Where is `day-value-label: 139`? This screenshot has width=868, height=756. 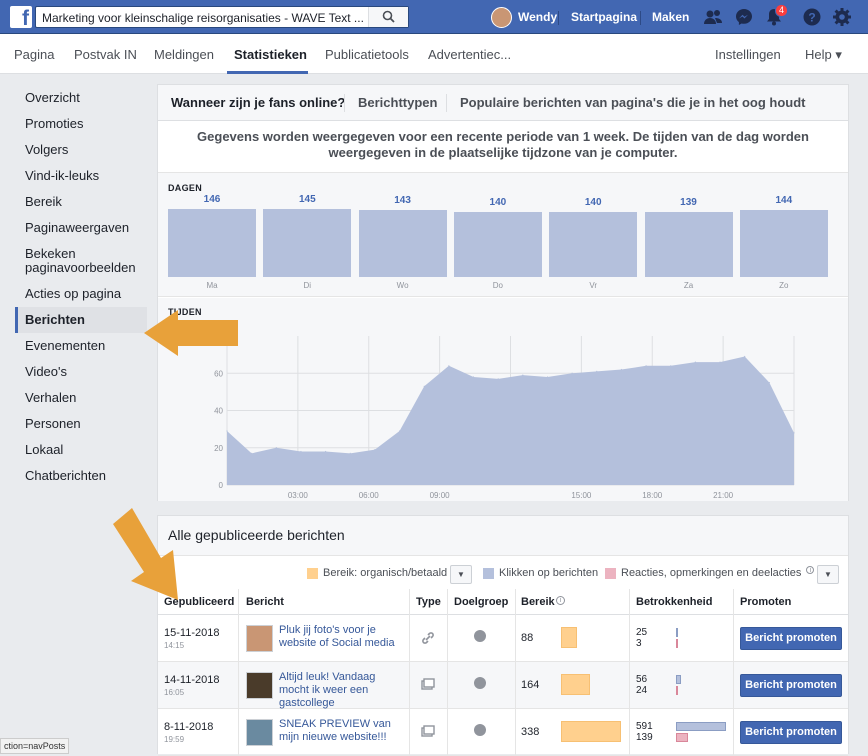 day-value-label: 139 is located at coordinates (688, 203).